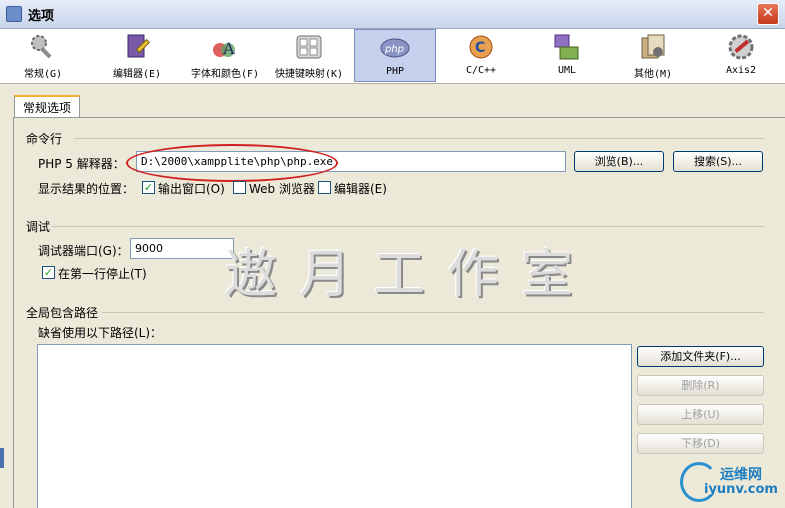 The height and width of the screenshot is (508, 785). I want to click on category-fonts-colors: A 字体和颜色(F), so click(225, 55).